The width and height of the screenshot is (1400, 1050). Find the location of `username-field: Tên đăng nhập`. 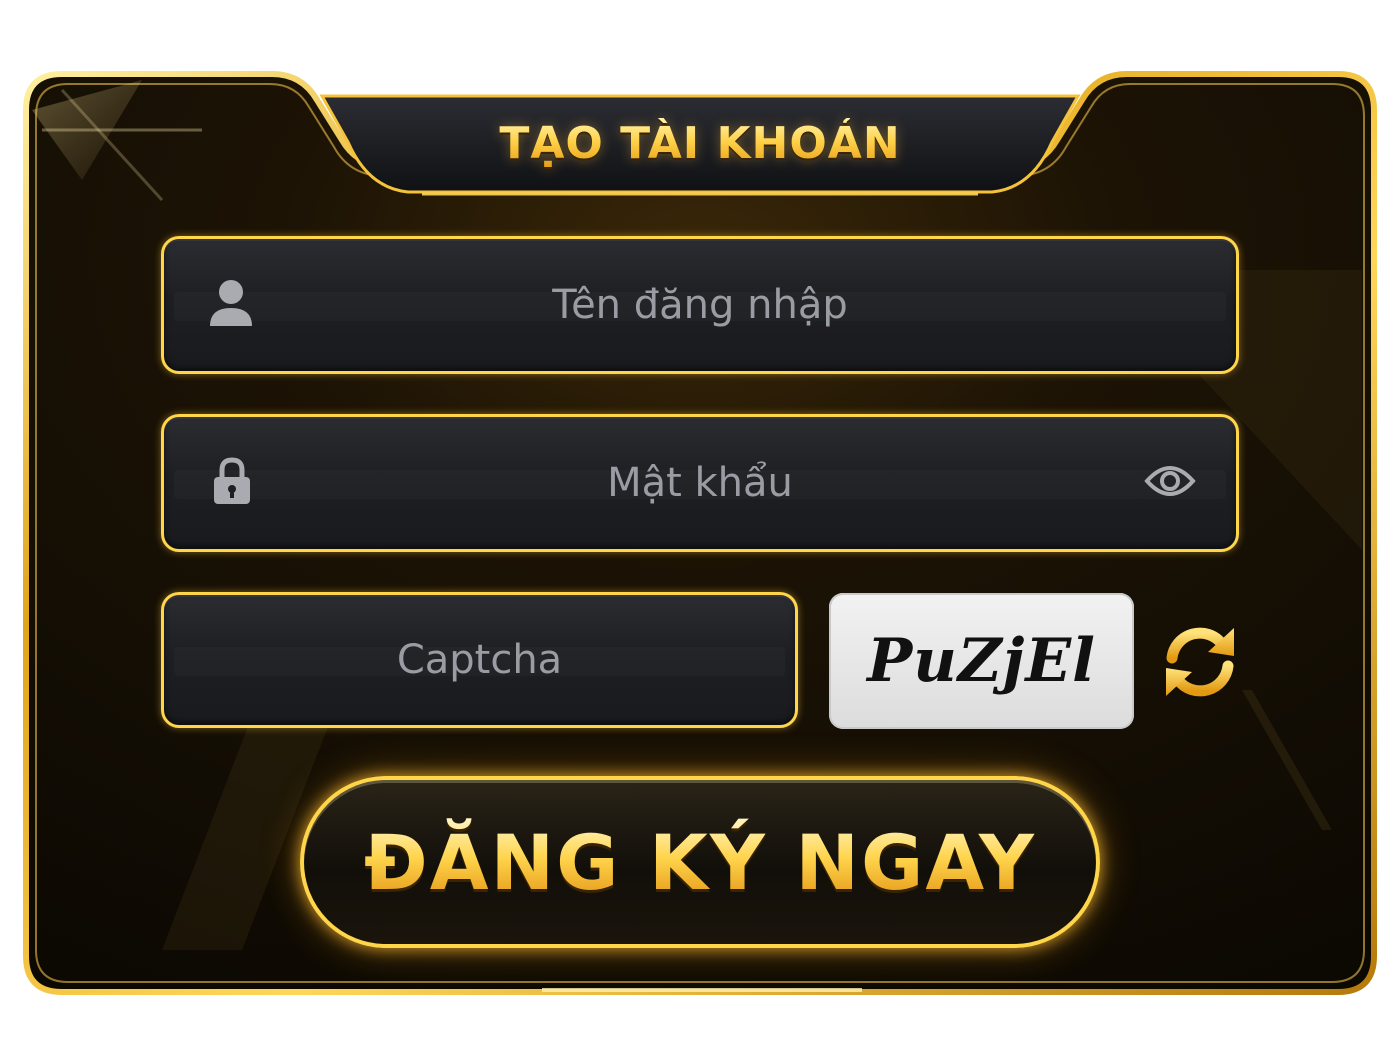

username-field: Tên đăng nhập is located at coordinates (700, 305).